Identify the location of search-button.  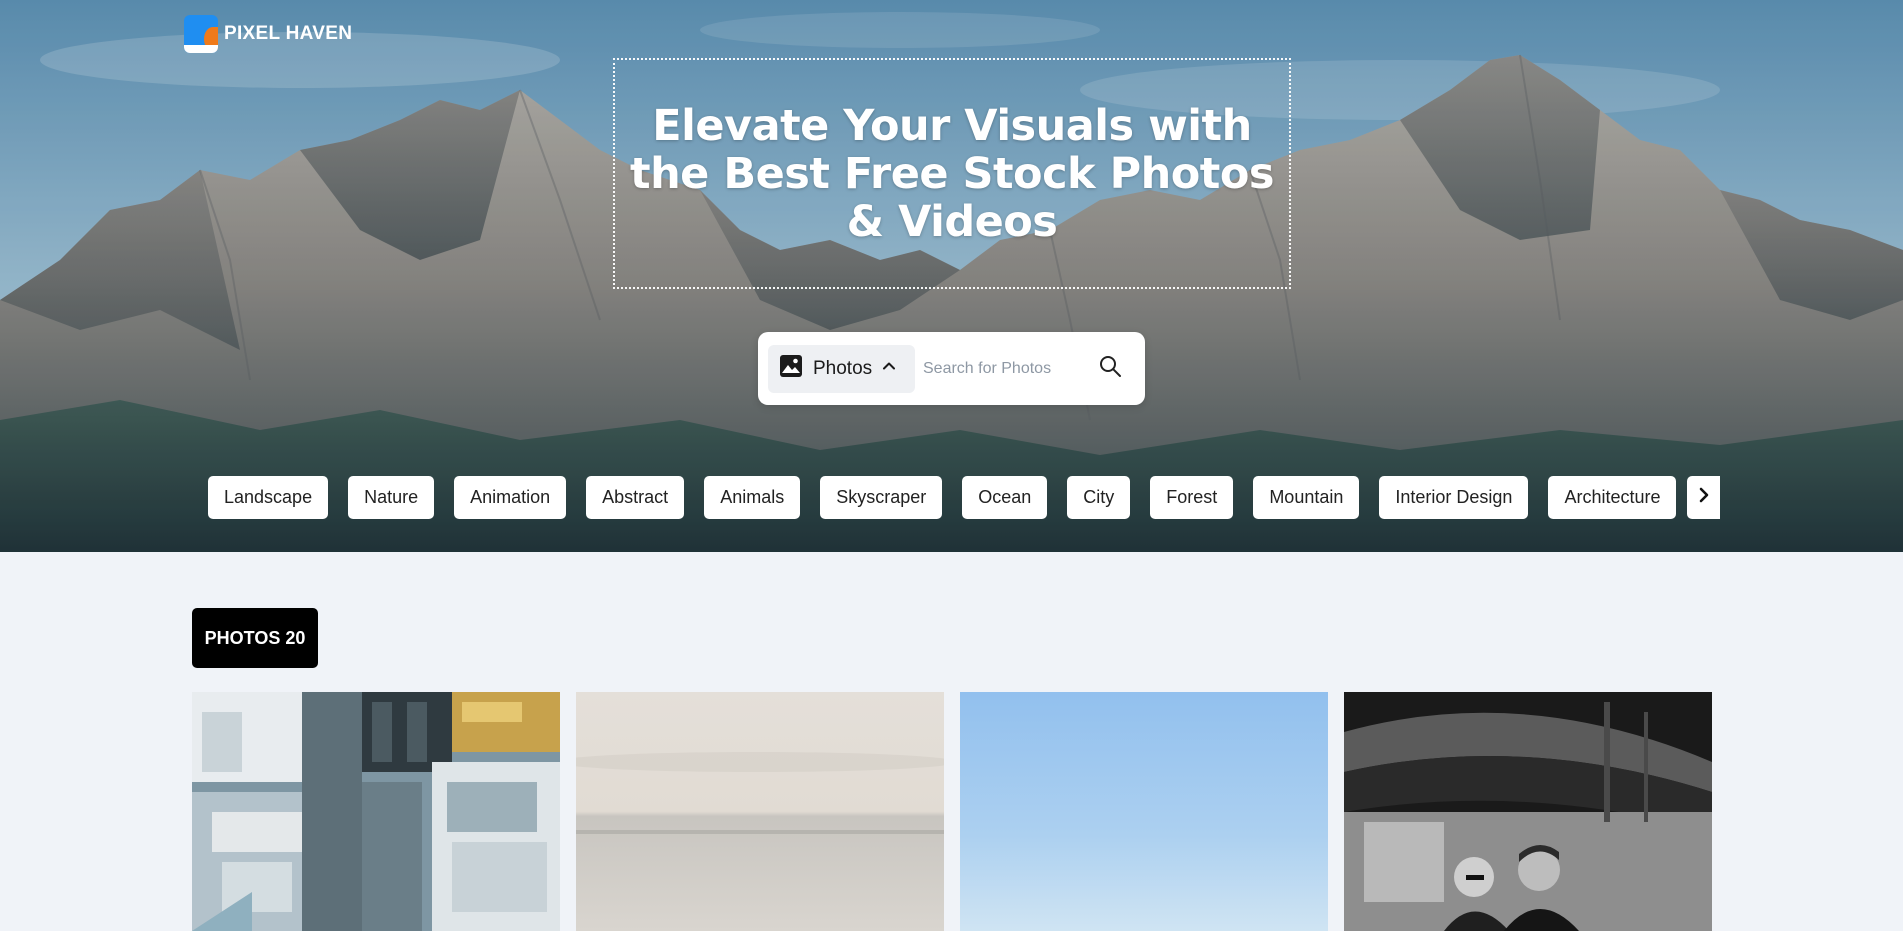
(1110, 369).